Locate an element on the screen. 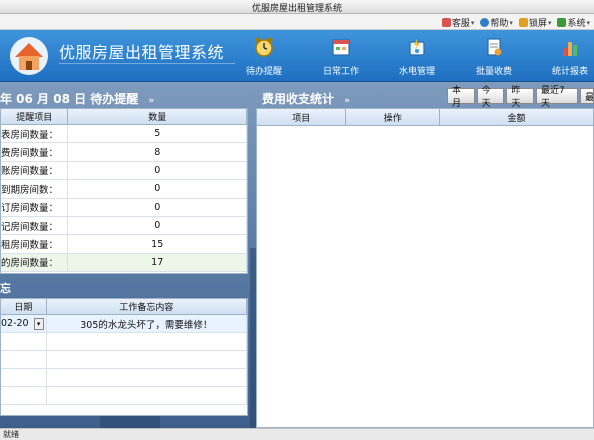 The height and width of the screenshot is (440, 594). alarm-clock-icon is located at coordinates (264, 47).